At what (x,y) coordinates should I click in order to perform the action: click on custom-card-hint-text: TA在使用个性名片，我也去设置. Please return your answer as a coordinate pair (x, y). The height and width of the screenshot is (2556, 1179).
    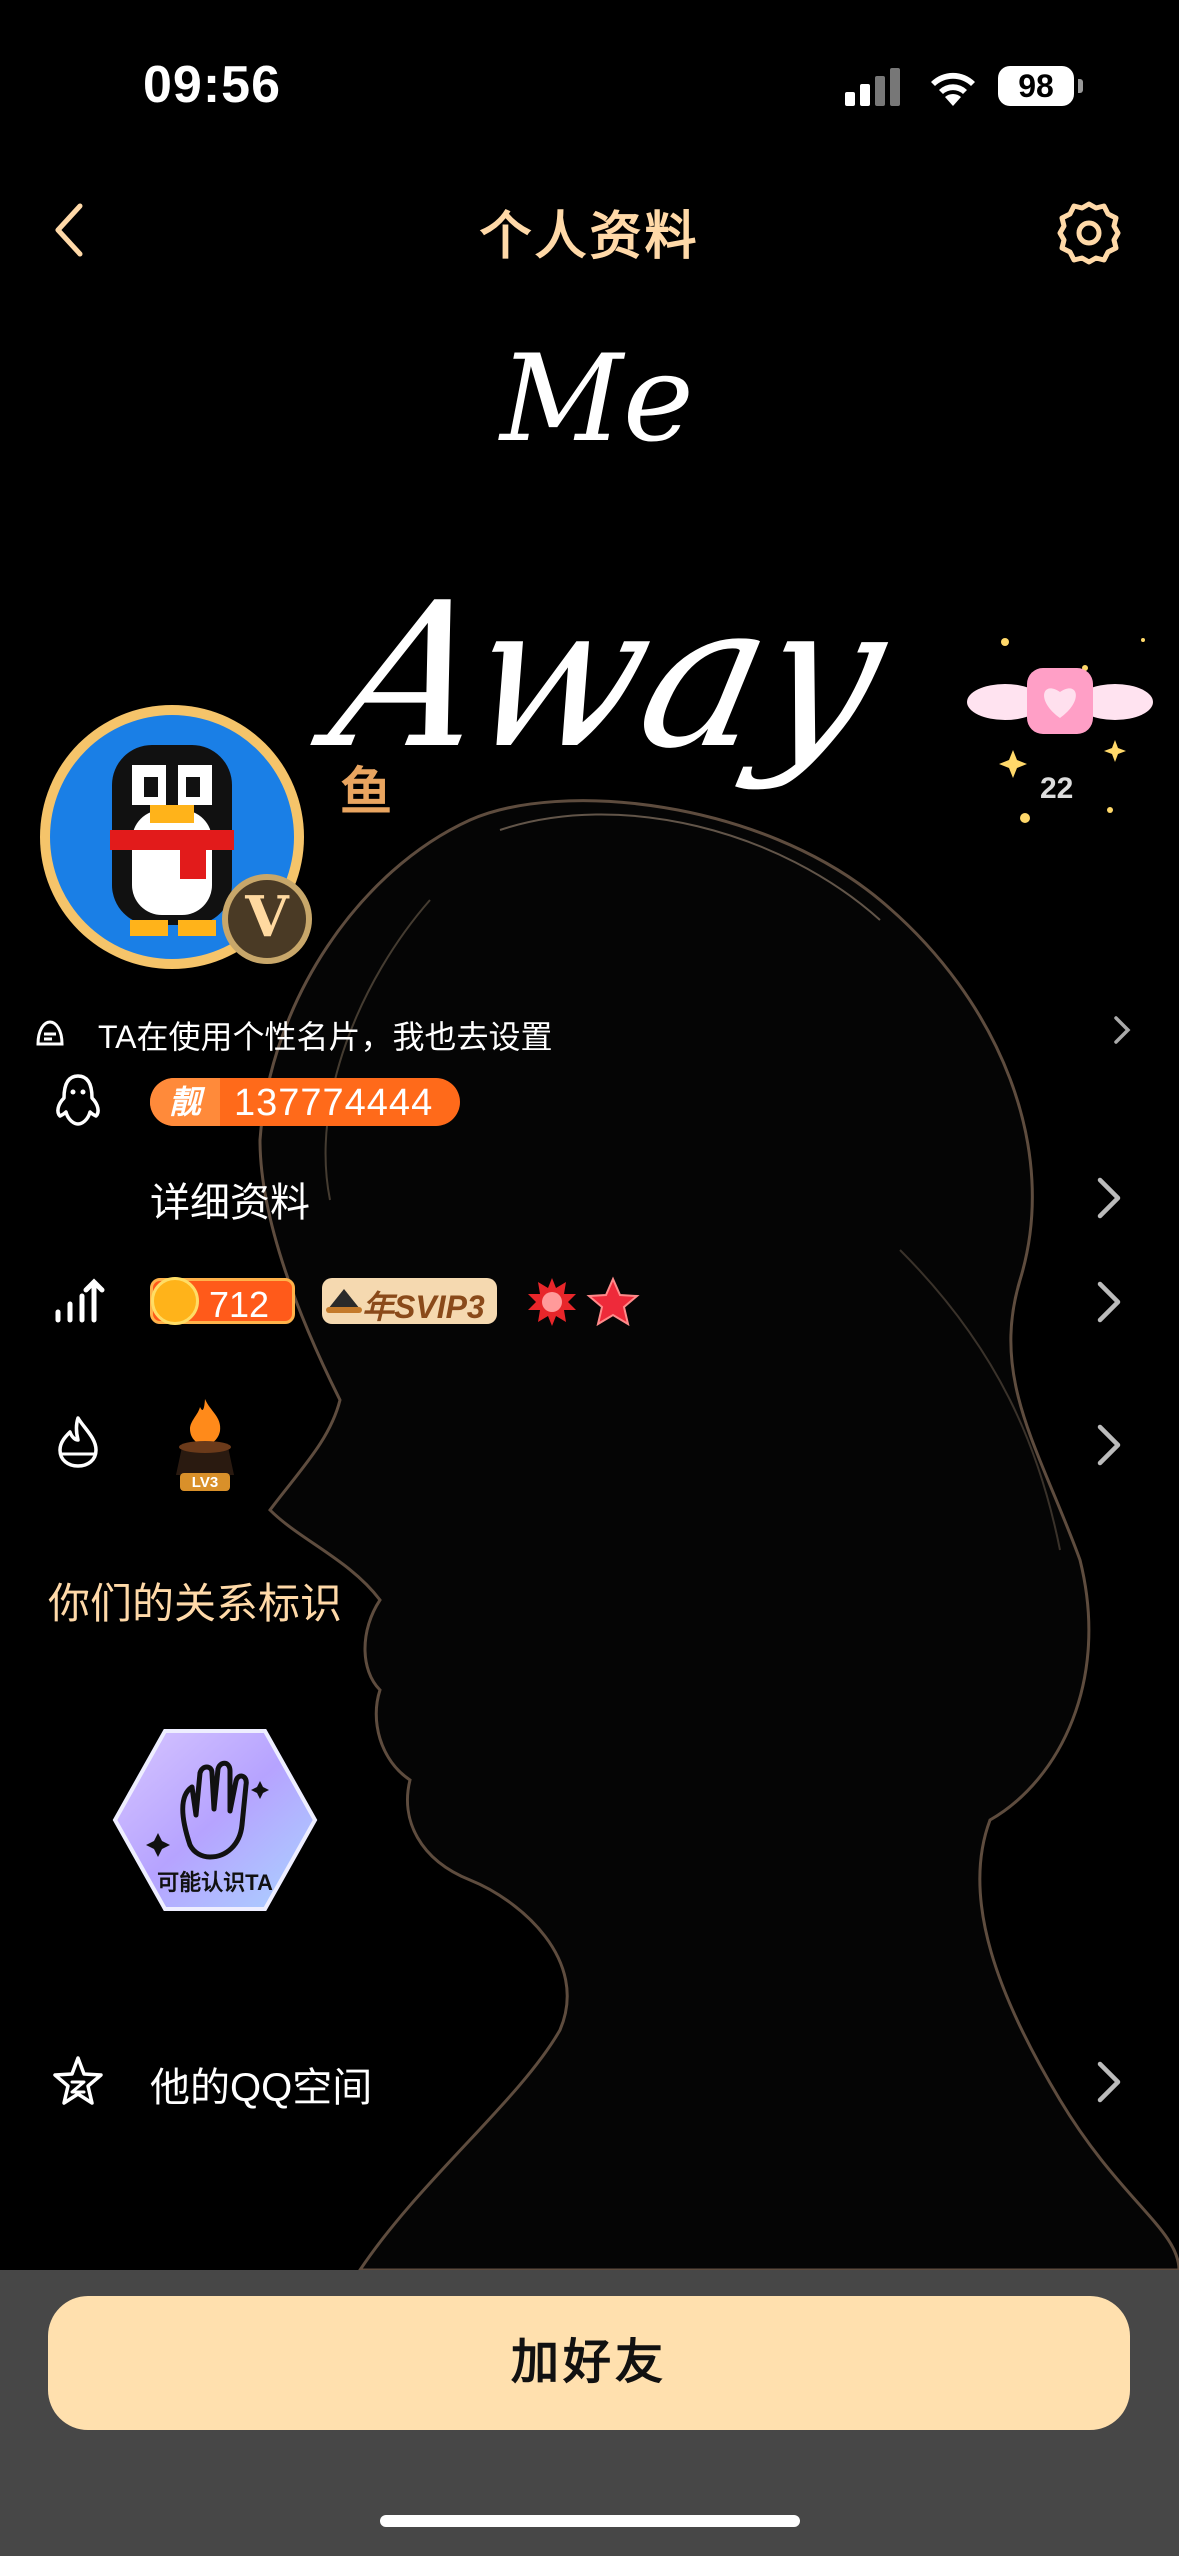
    Looking at the image, I should click on (325, 1037).